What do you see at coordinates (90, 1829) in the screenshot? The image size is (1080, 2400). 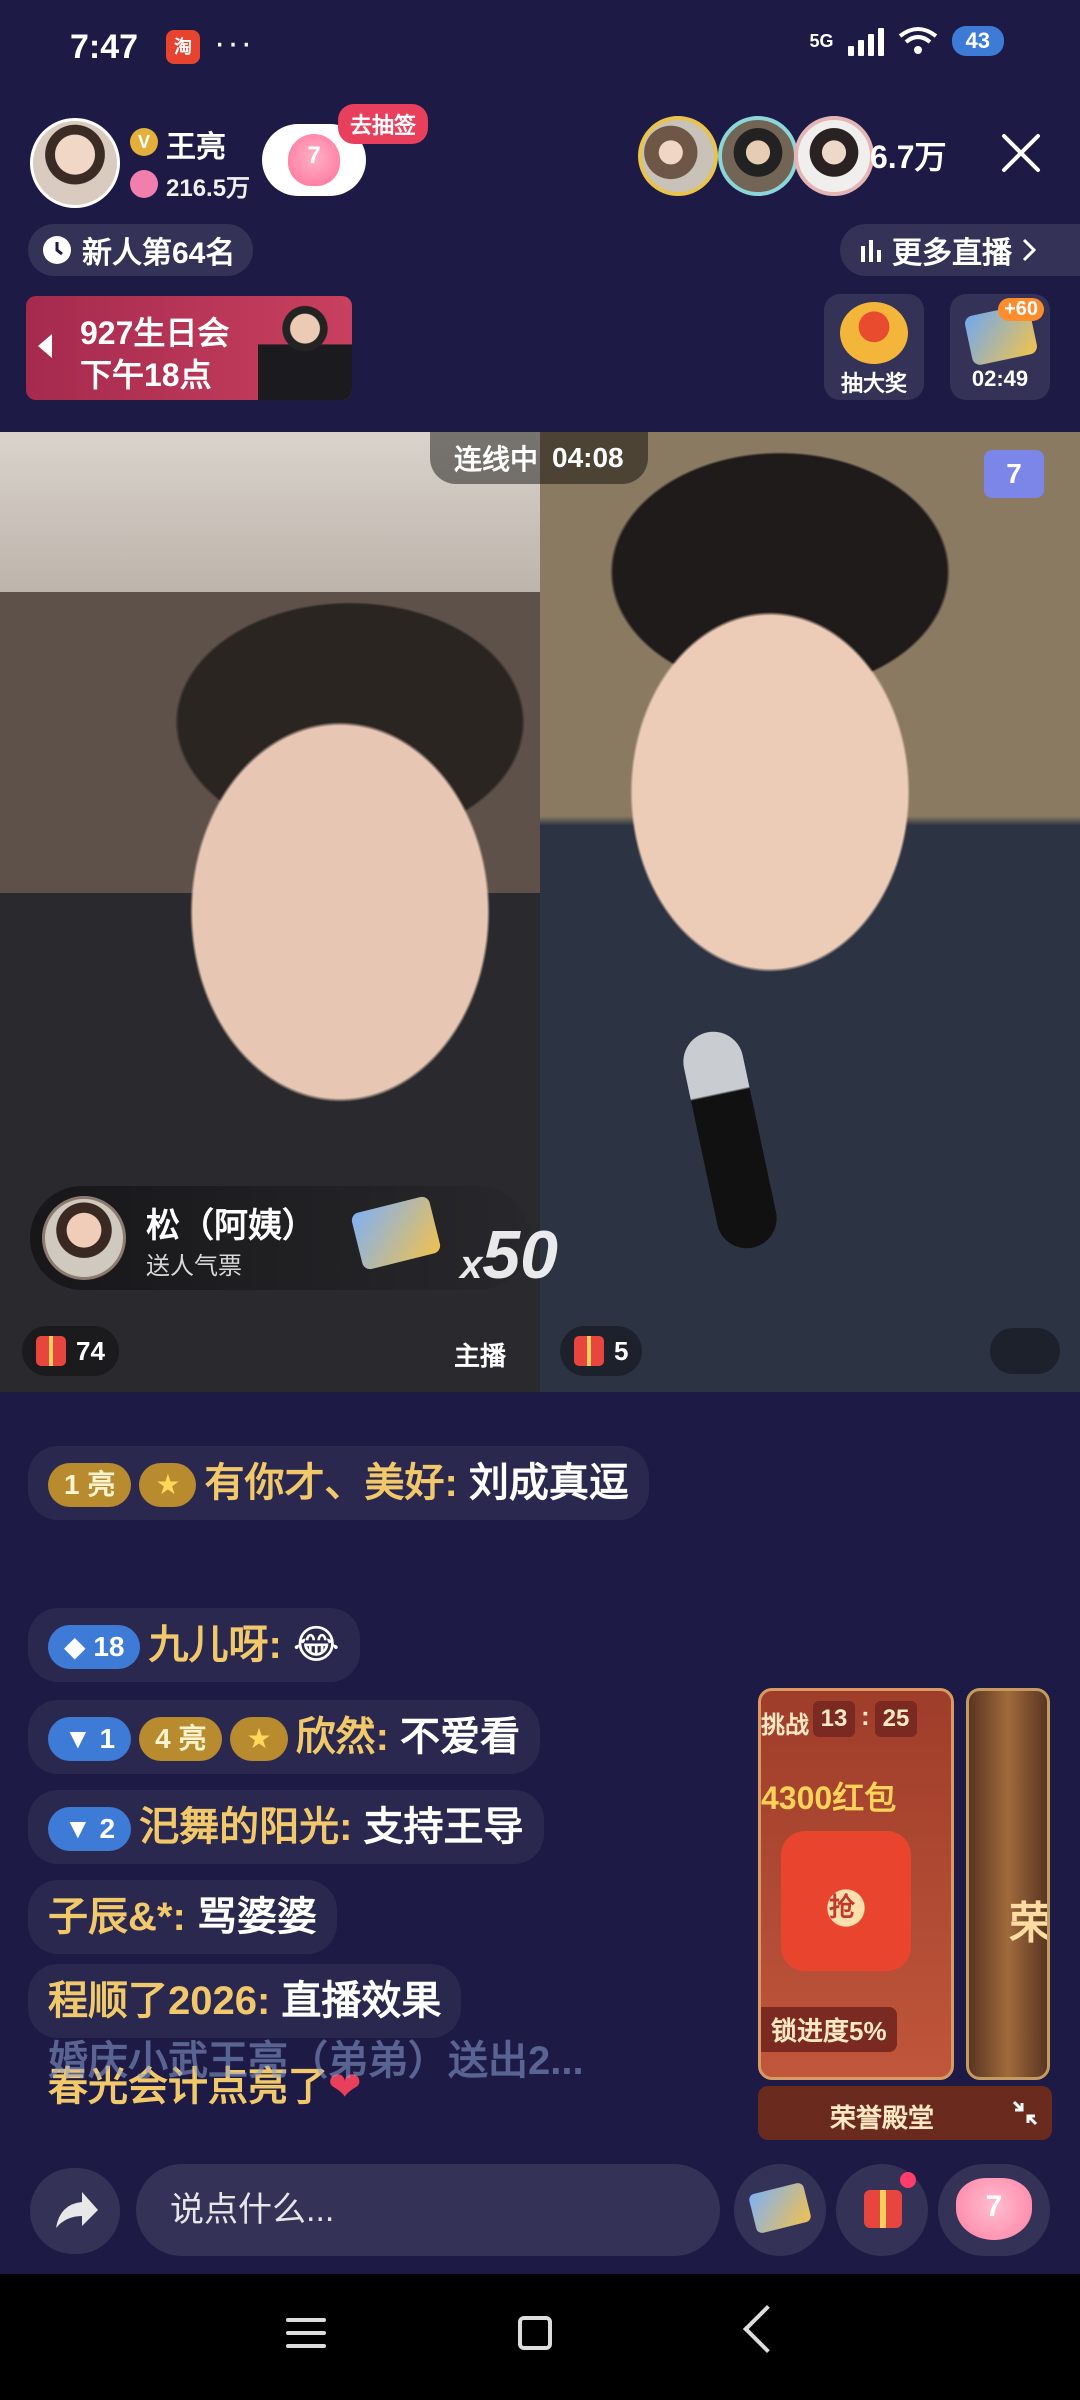 I see `level-badge: ▼ 2` at bounding box center [90, 1829].